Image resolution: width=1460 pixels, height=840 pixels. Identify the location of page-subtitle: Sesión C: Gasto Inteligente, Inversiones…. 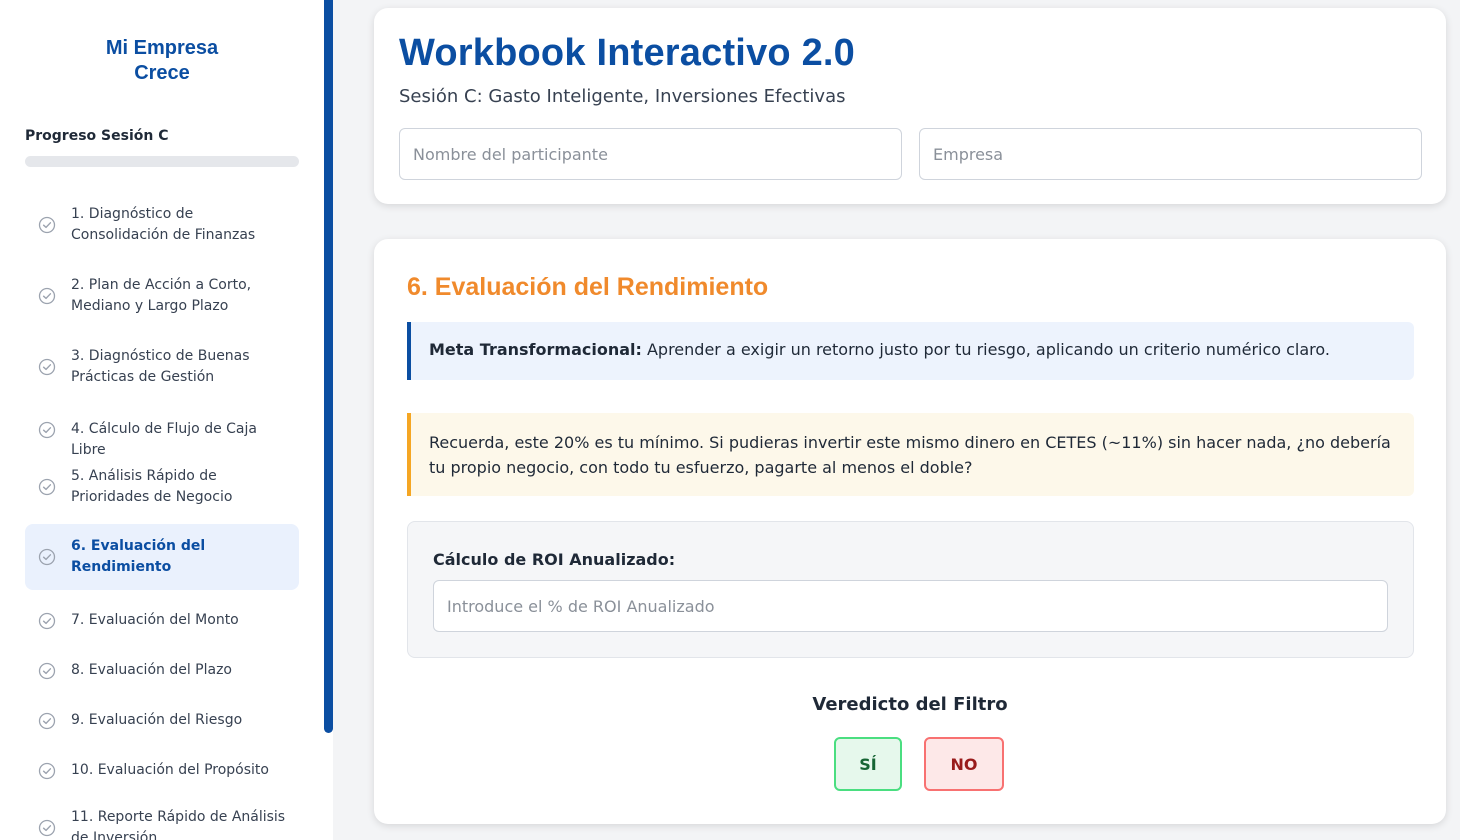
(622, 96).